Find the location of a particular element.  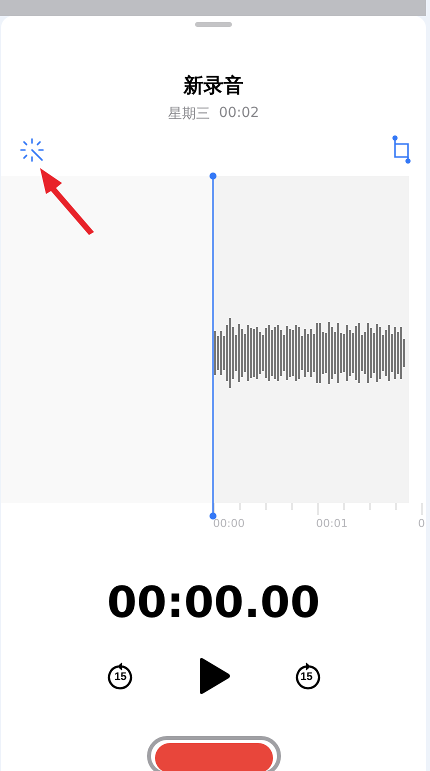

recording-date: 星期三 is located at coordinates (189, 113).